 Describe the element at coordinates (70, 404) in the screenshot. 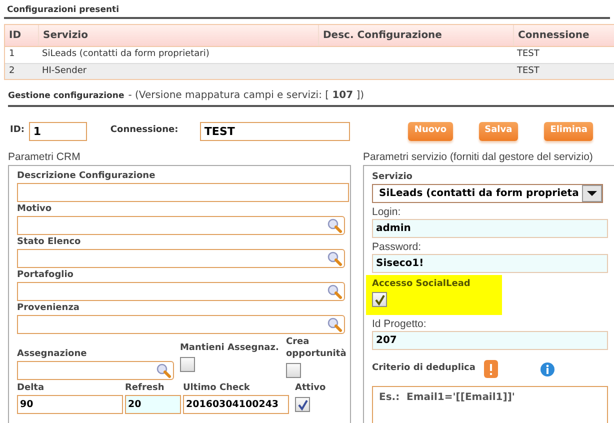

I see `input-field: 90` at that location.